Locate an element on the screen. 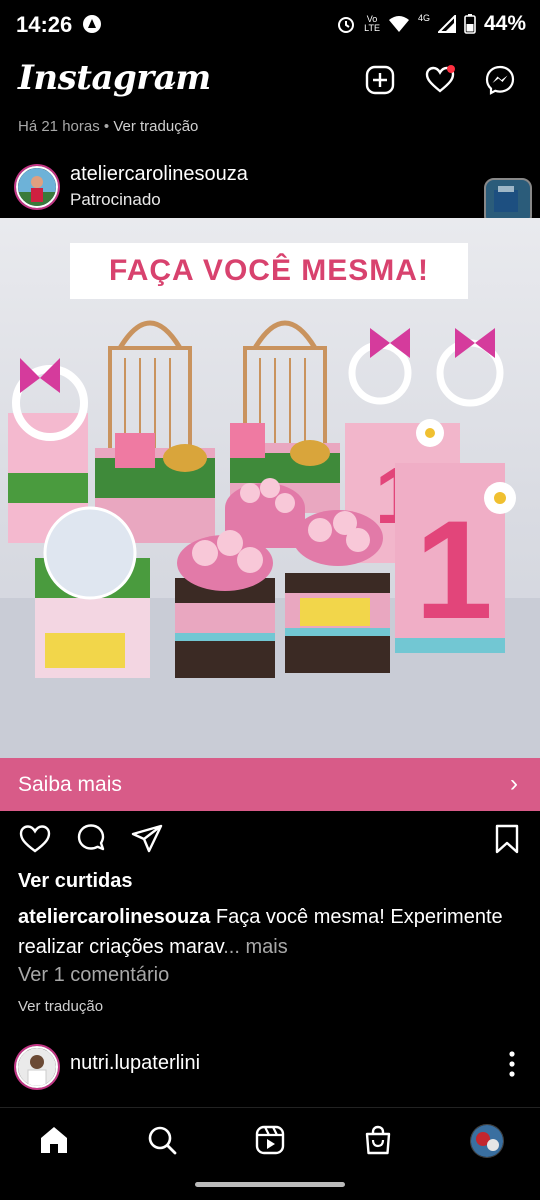 The height and width of the screenshot is (1200, 540). battery-percent: 44% is located at coordinates (504, 23).